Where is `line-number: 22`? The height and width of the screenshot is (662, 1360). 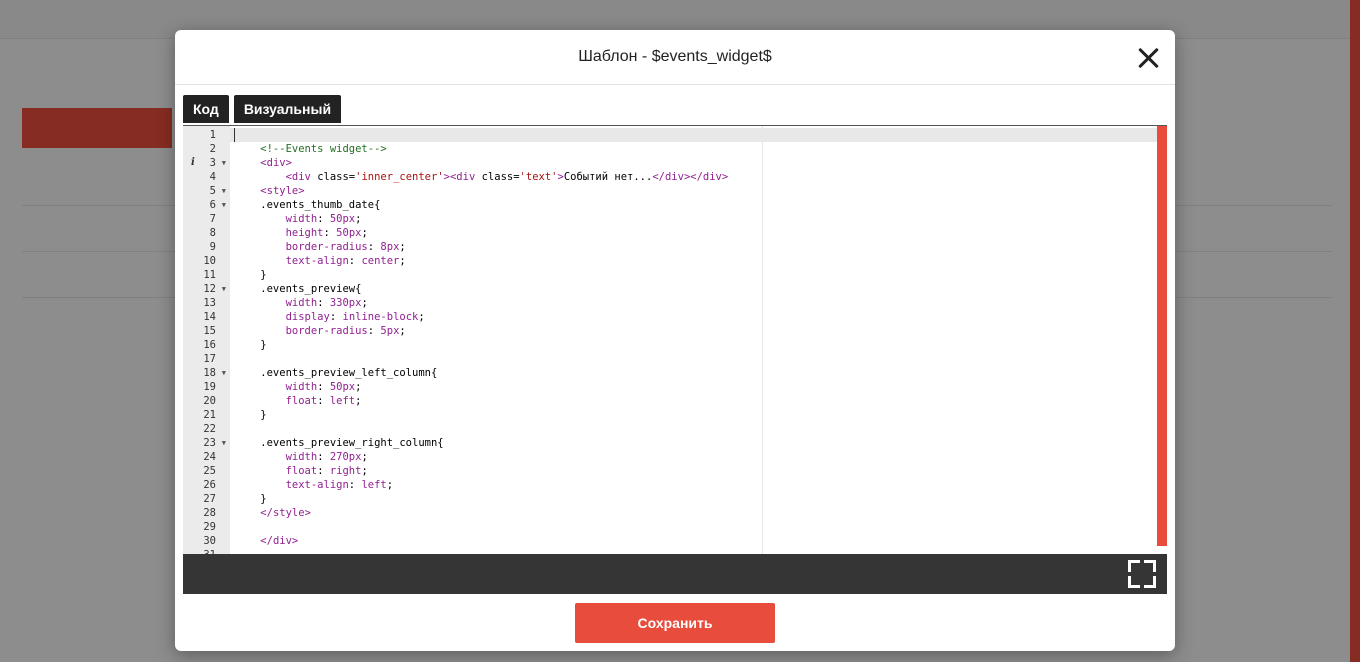
line-number: 22 is located at coordinates (209, 429).